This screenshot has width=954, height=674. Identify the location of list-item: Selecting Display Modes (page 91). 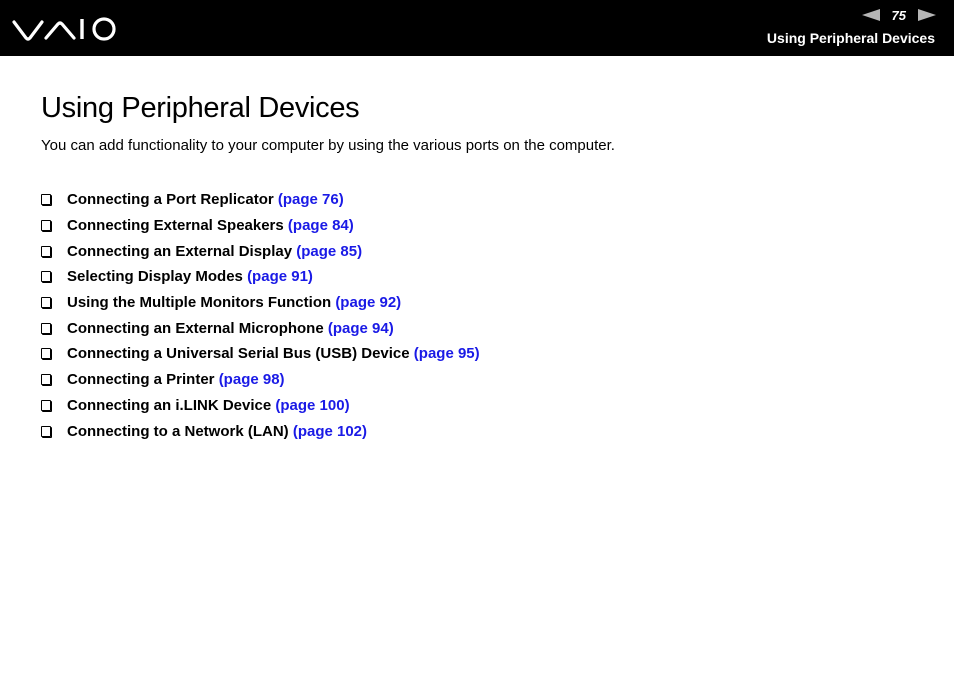
(260, 277).